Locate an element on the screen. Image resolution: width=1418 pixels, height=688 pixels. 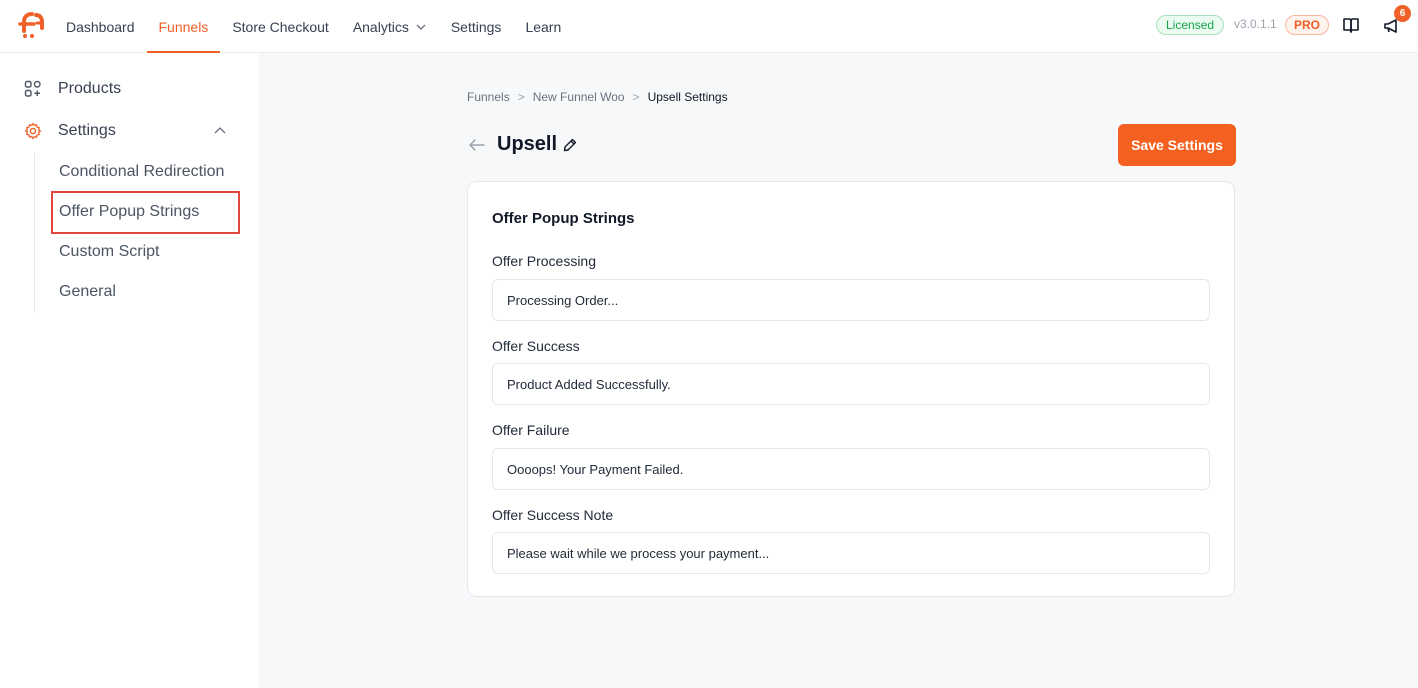
offer-success-note-input is located at coordinates (851, 553).